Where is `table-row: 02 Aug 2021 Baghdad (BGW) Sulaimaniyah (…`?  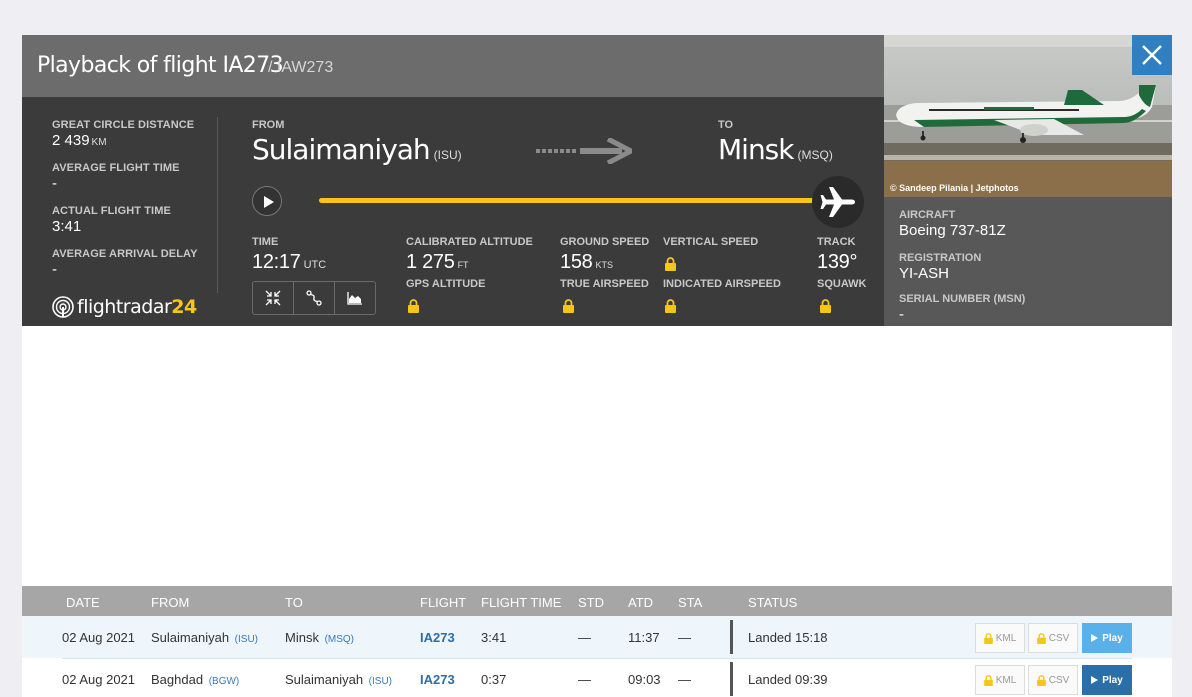 table-row: 02 Aug 2021 Baghdad (BGW) Sulaimaniyah (… is located at coordinates (597, 677).